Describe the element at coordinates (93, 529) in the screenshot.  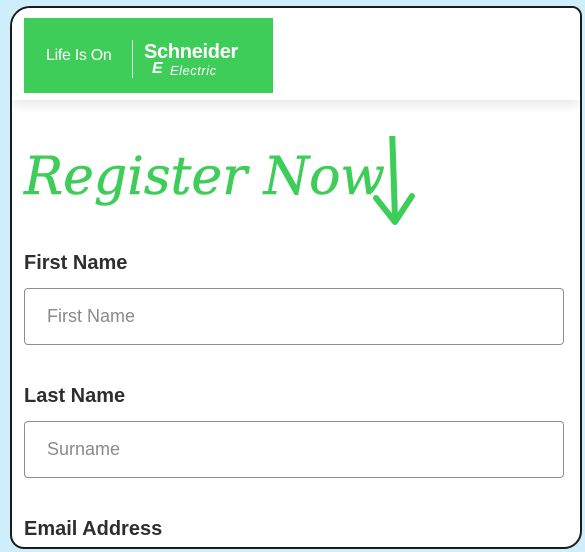
I see `email-address-label: Email Address` at that location.